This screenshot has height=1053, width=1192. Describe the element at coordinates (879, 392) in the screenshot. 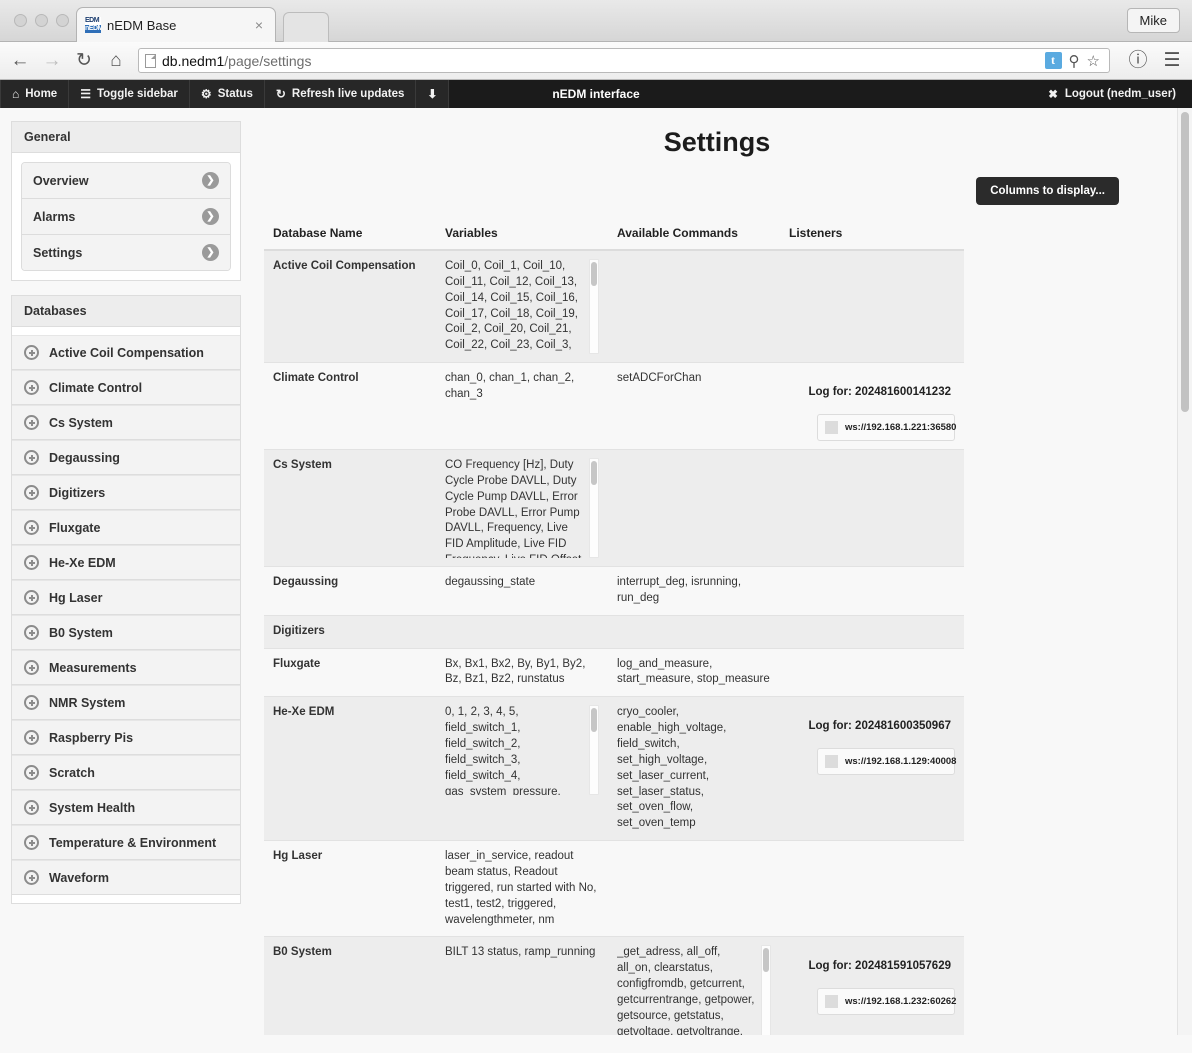

I see `log-label: Log for: 202481600141232` at that location.